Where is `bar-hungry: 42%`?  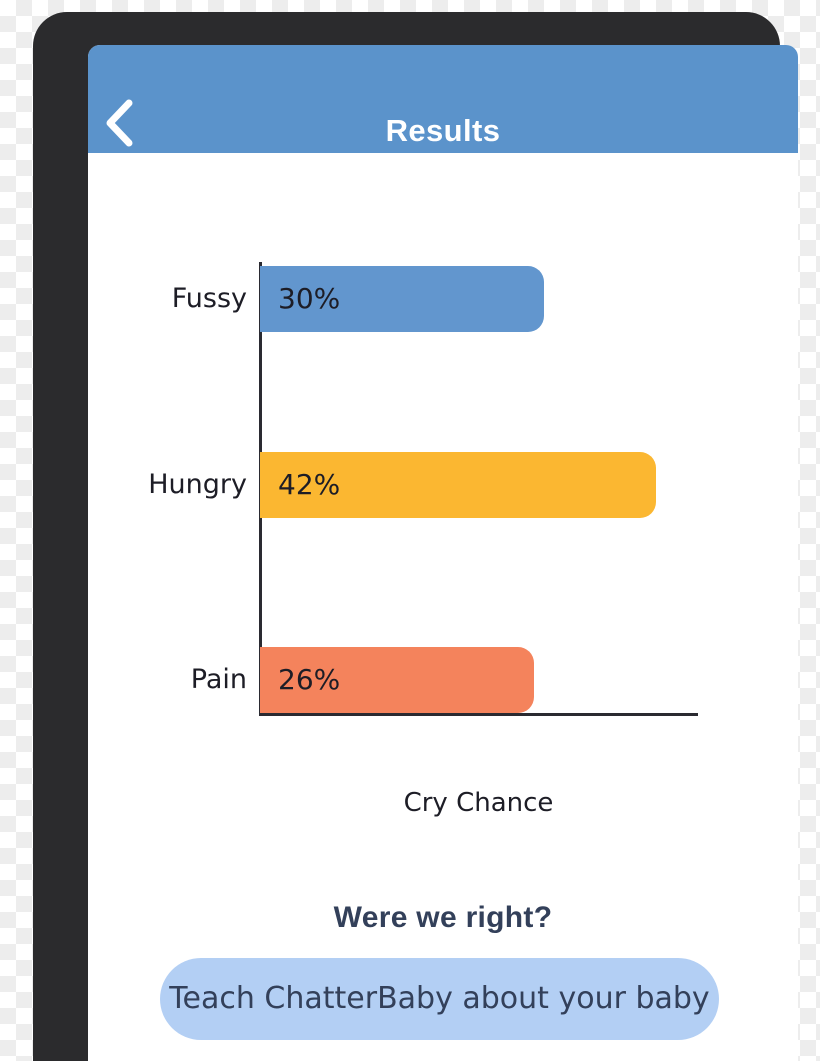 bar-hungry: 42% is located at coordinates (458, 485).